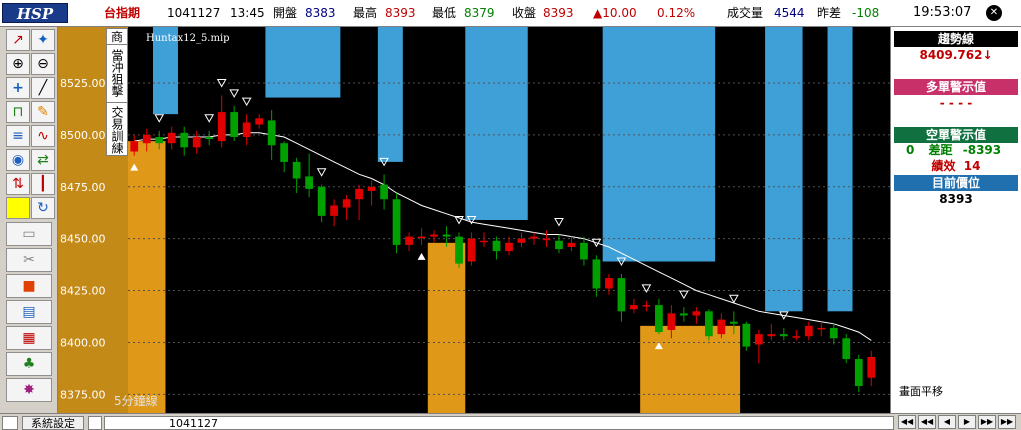  I want to click on edit-pencil-icon: ✎, so click(43, 112).